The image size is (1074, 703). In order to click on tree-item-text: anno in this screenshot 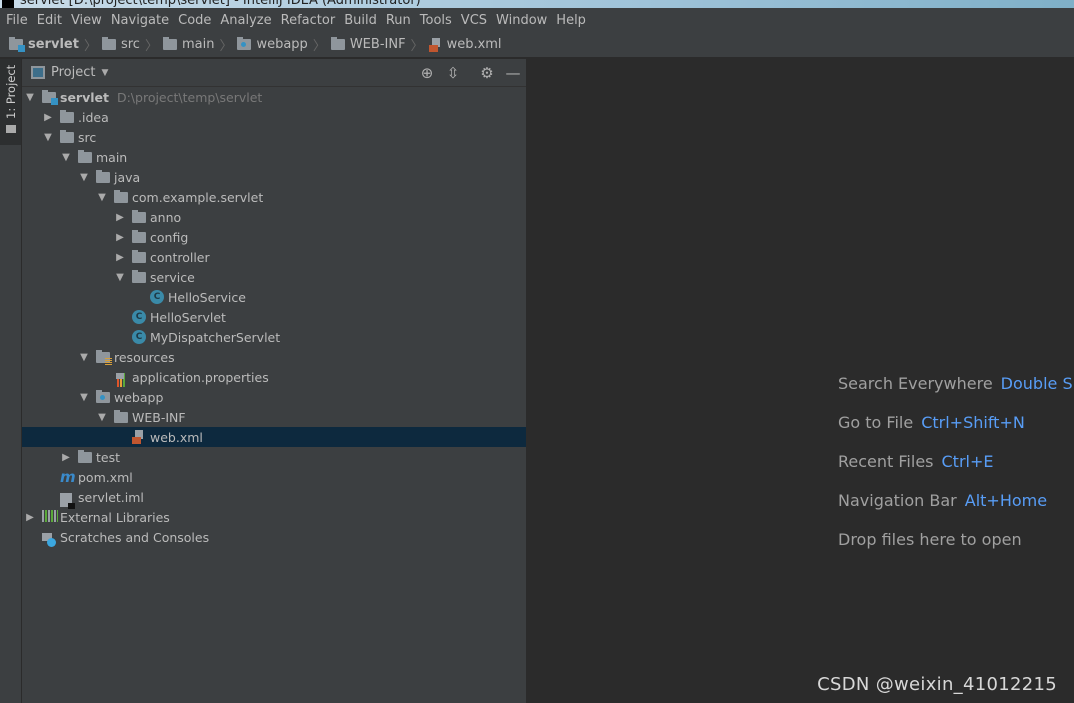, I will do `click(166, 217)`.